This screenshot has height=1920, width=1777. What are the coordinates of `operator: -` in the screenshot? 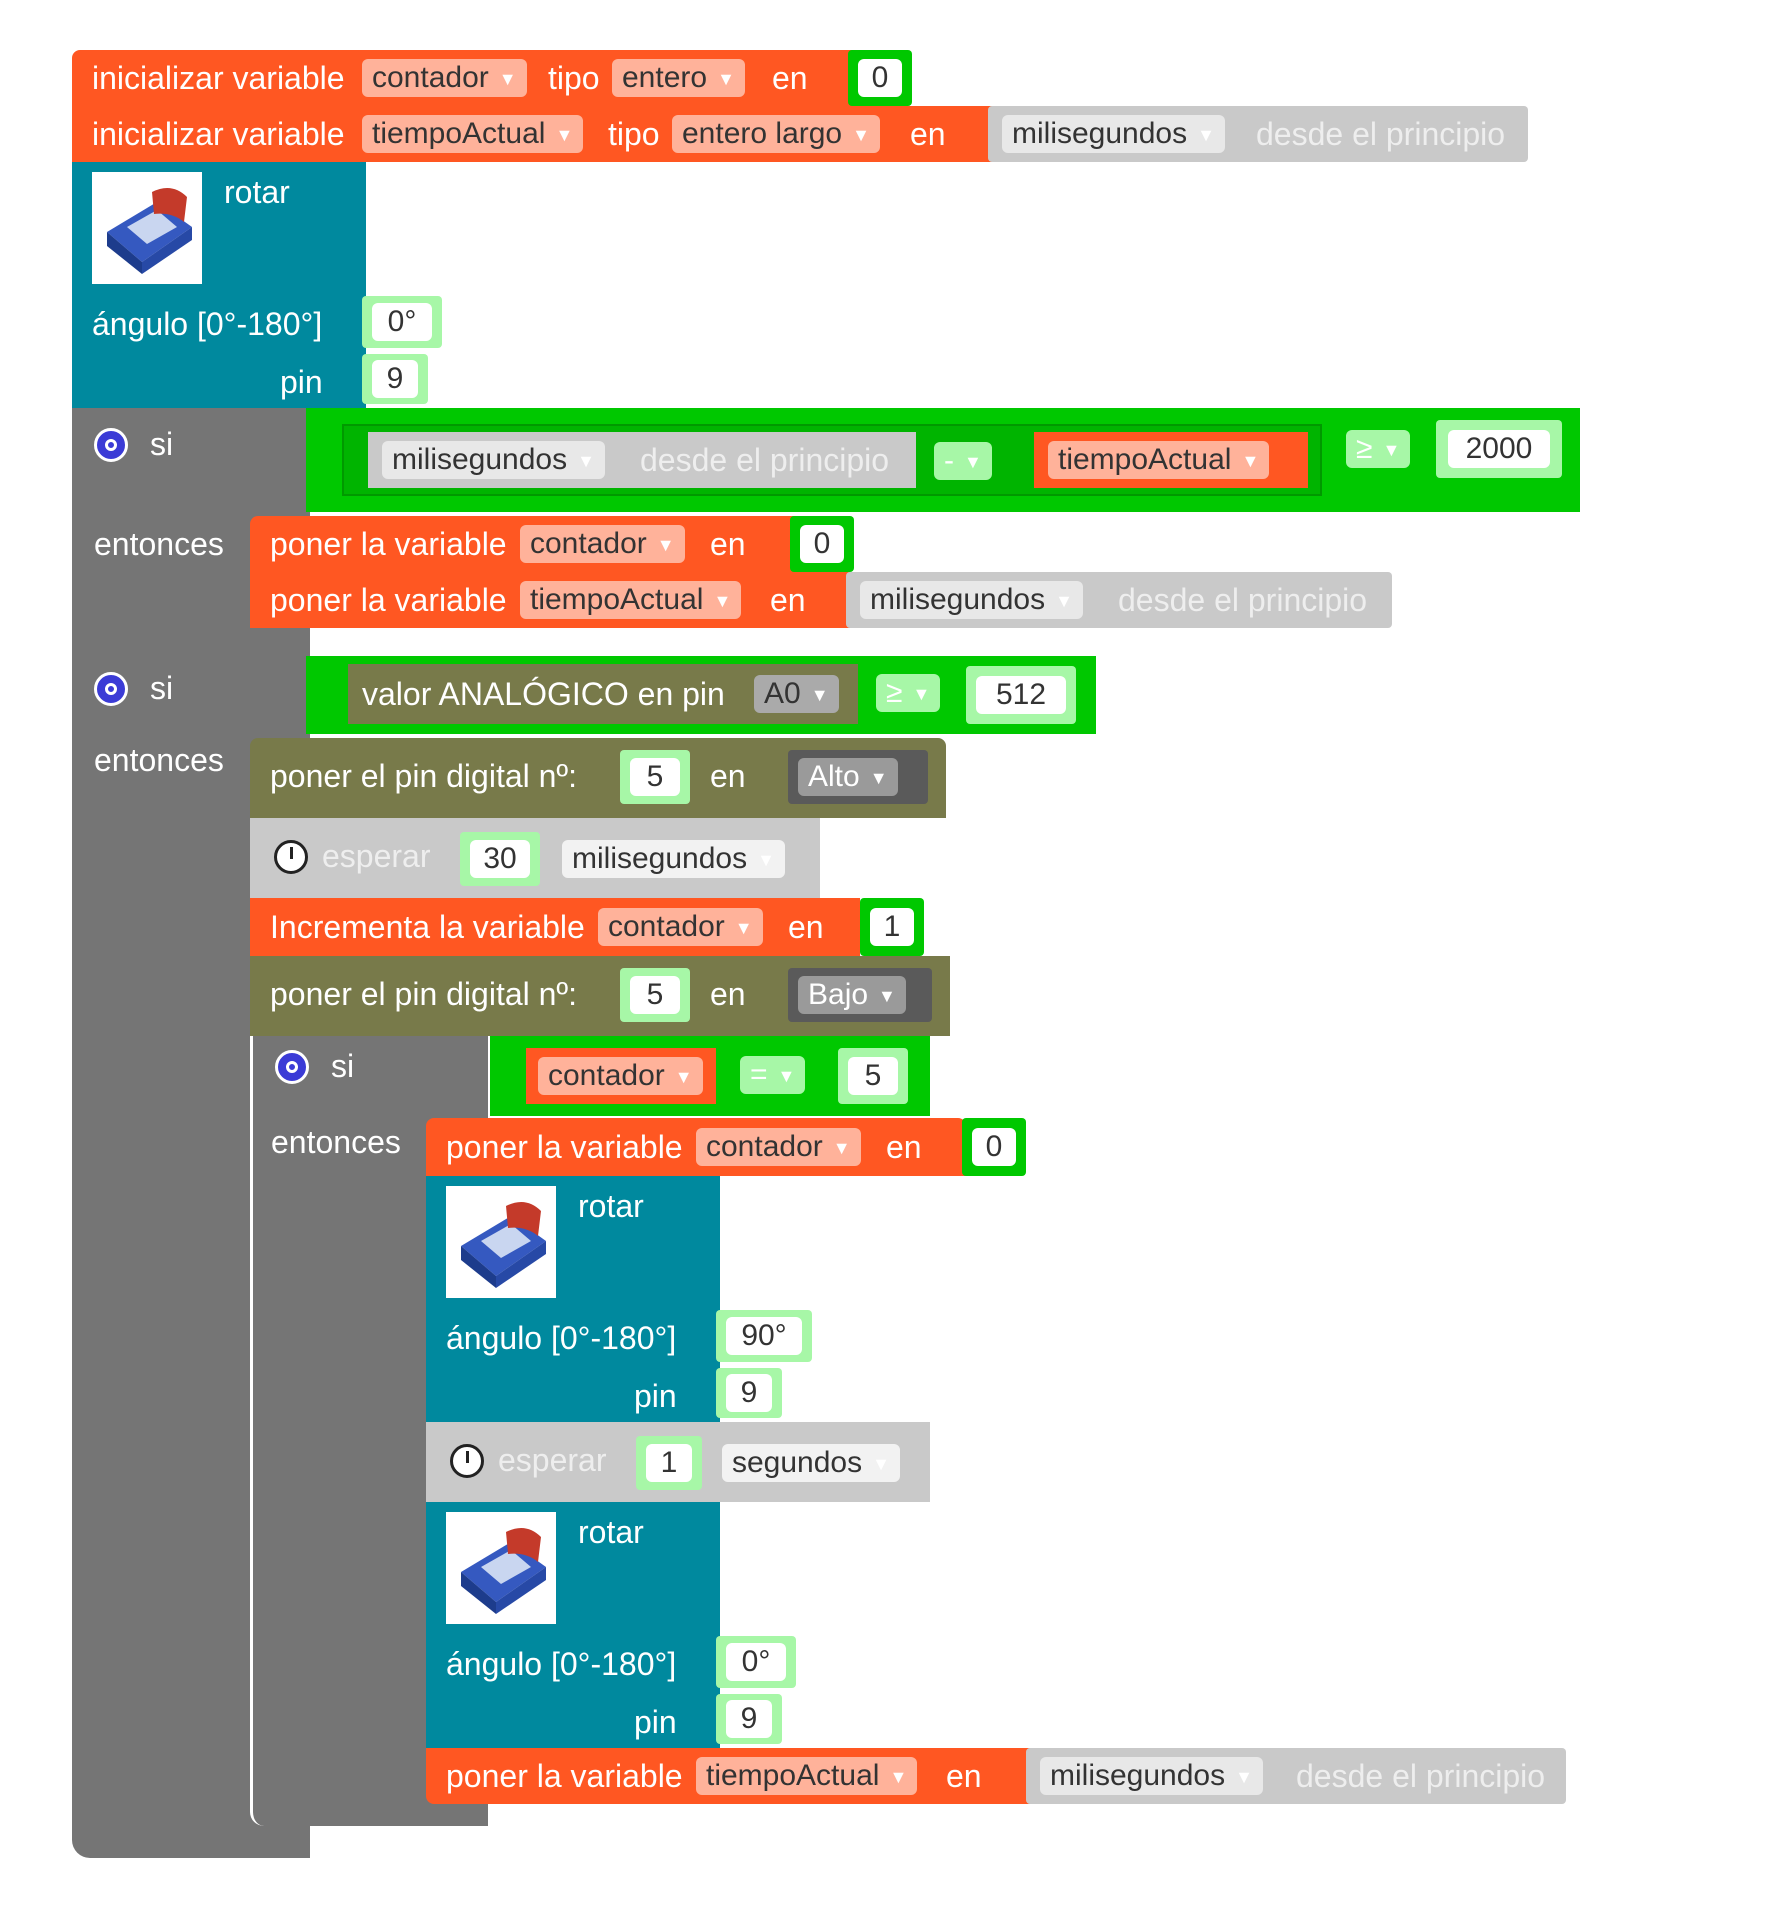 It's located at (949, 460).